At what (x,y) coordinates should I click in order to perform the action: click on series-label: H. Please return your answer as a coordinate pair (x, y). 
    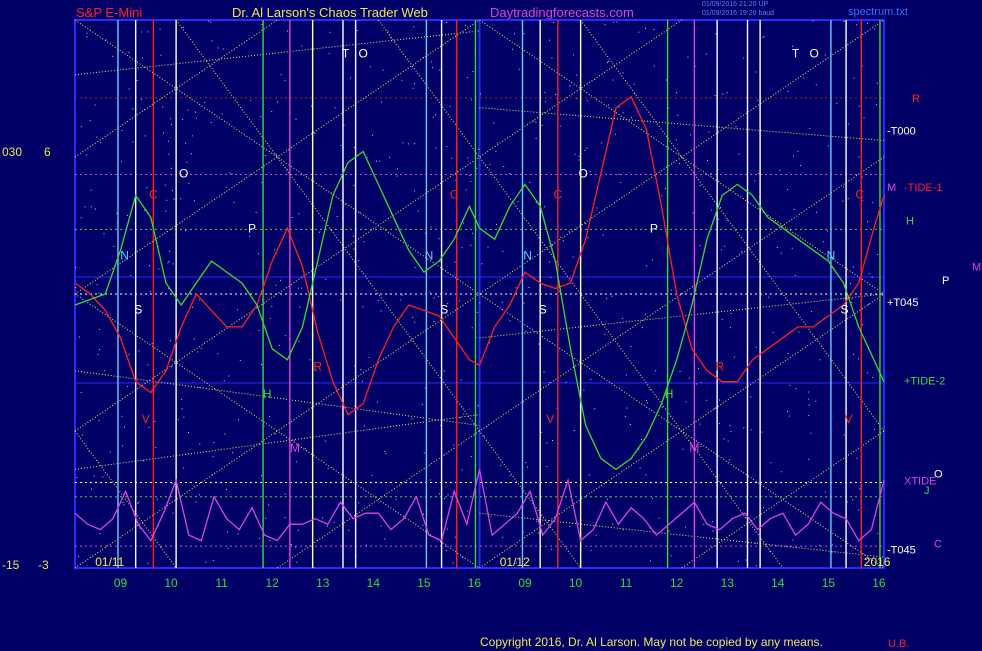
    Looking at the image, I should click on (267, 394).